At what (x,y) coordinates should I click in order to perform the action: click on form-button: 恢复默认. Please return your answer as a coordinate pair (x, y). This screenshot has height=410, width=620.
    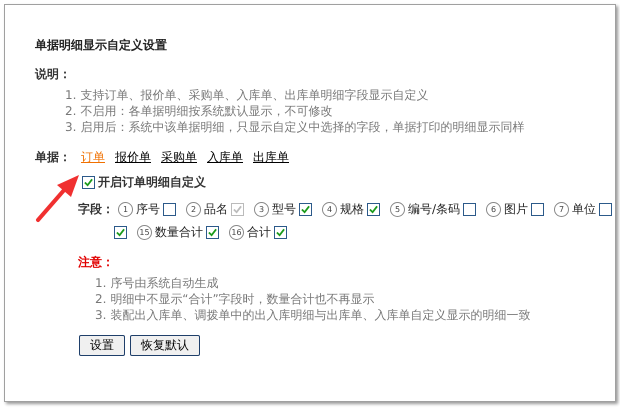
    Looking at the image, I should click on (165, 345).